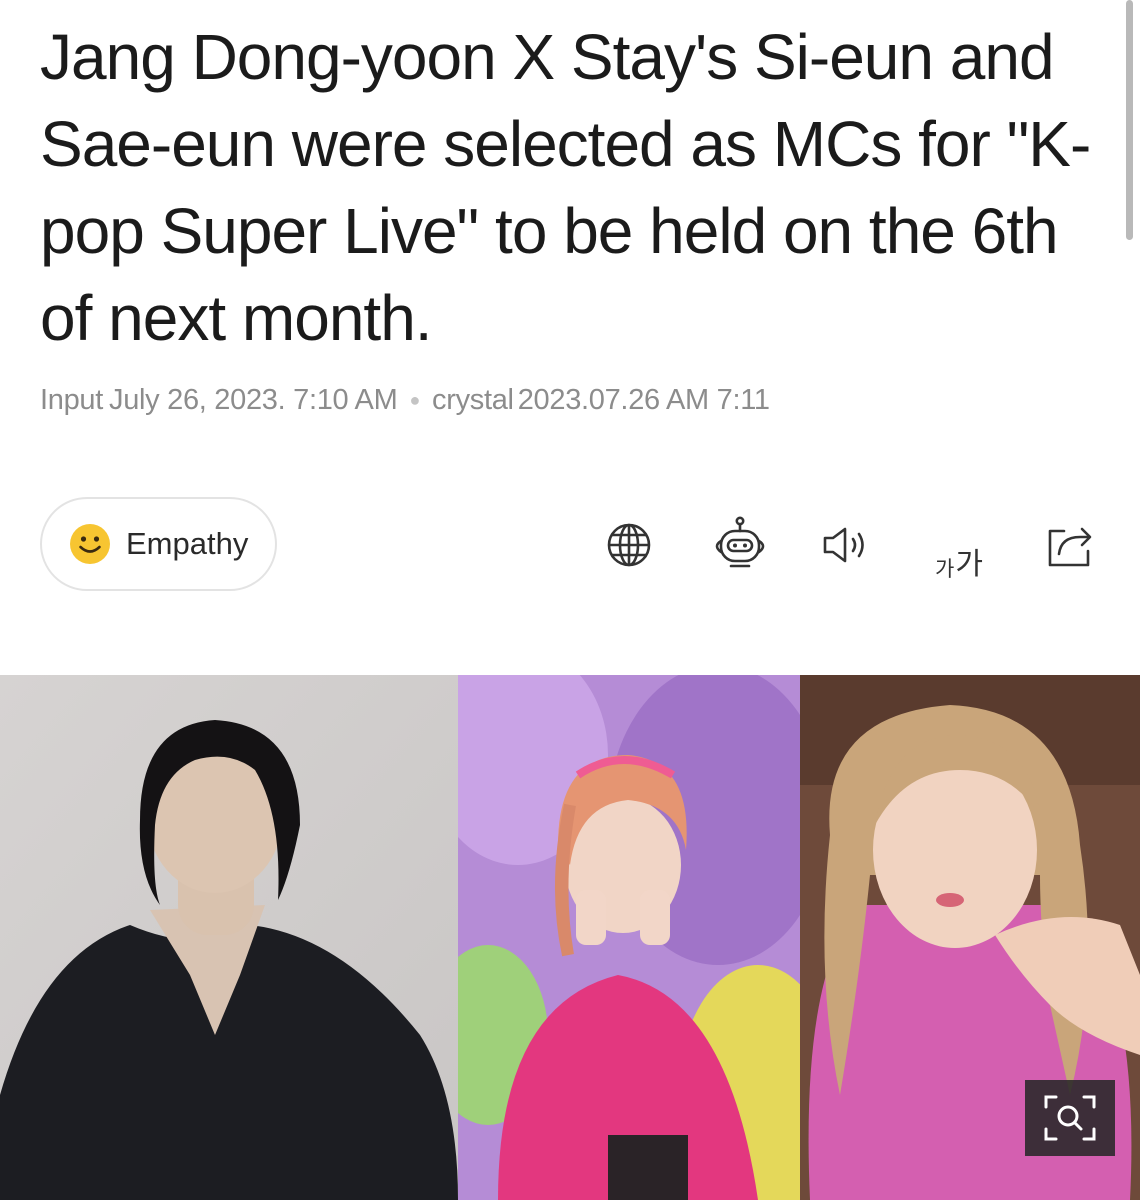 The width and height of the screenshot is (1140, 1200). I want to click on input-label: Input, so click(71, 399).